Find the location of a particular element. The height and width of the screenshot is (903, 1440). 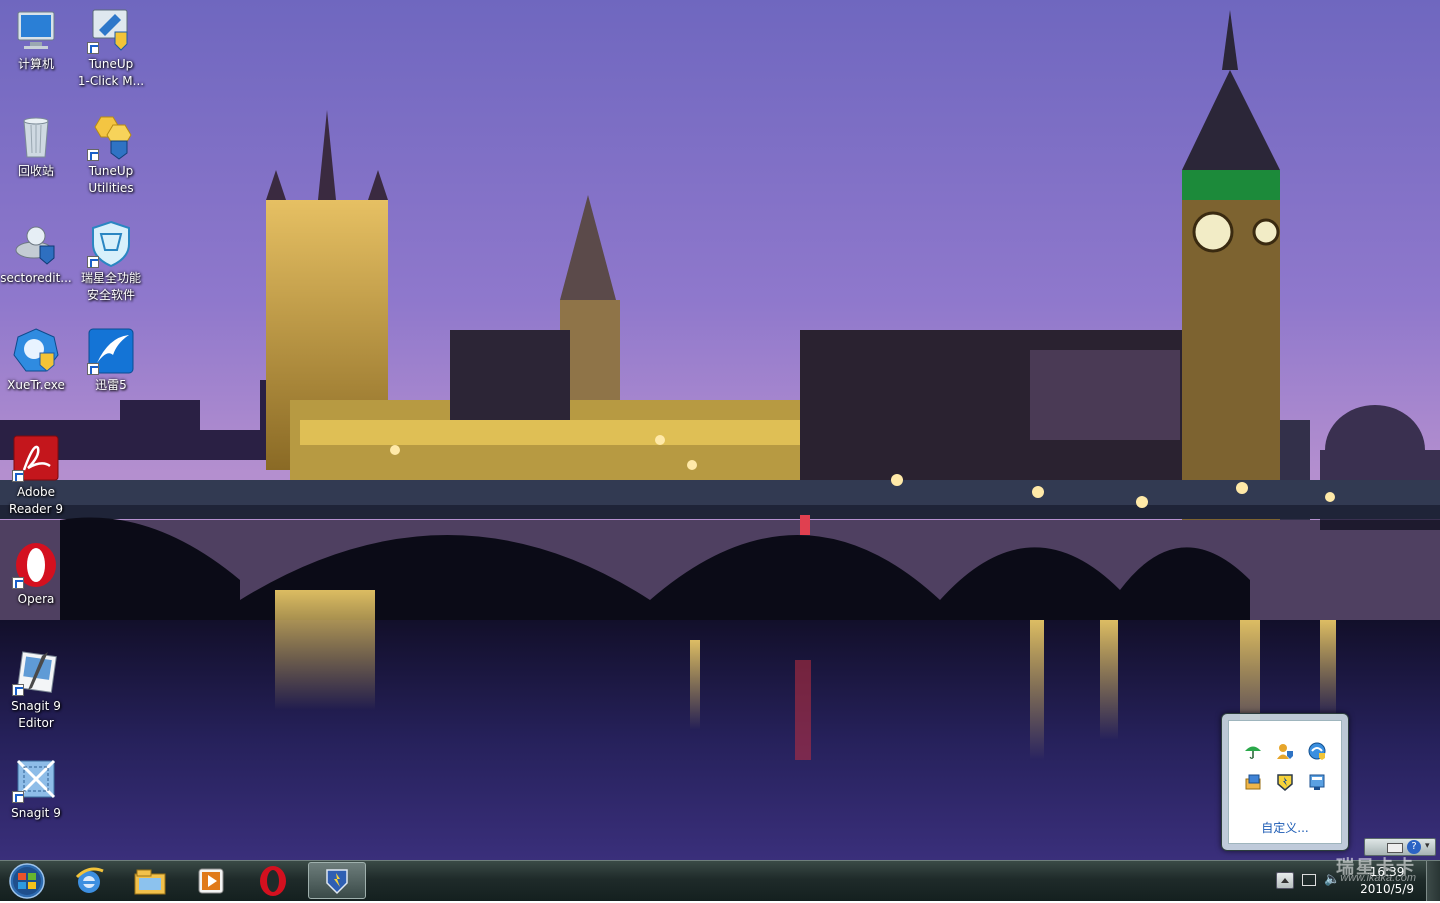

opera-icon is located at coordinates (273, 880).